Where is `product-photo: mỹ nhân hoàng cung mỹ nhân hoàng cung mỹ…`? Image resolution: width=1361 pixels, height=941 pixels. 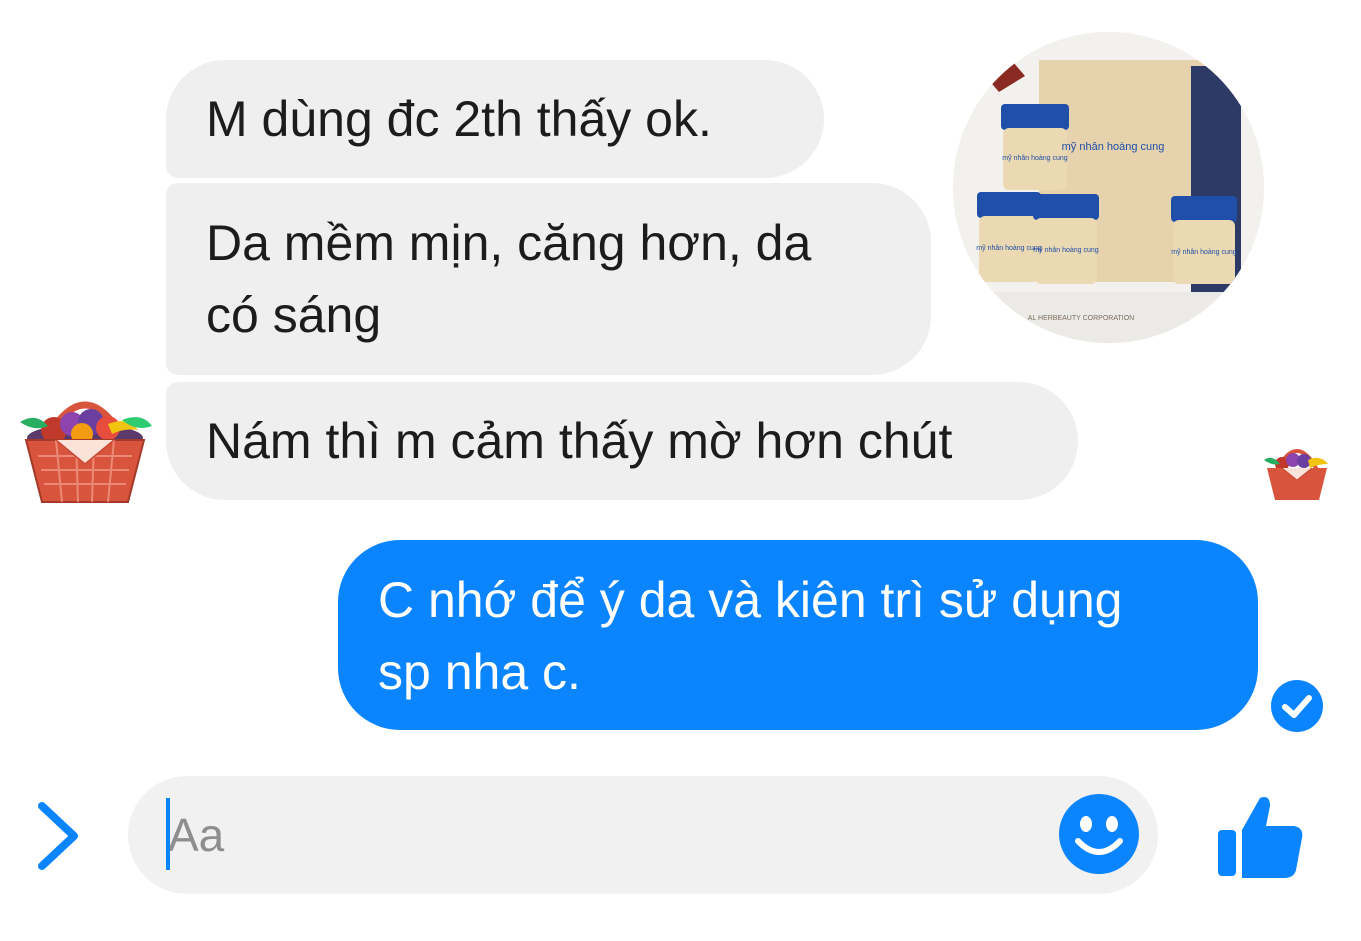 product-photo: mỹ nhân hoàng cung mỹ nhân hoàng cung mỹ… is located at coordinates (1108, 187).